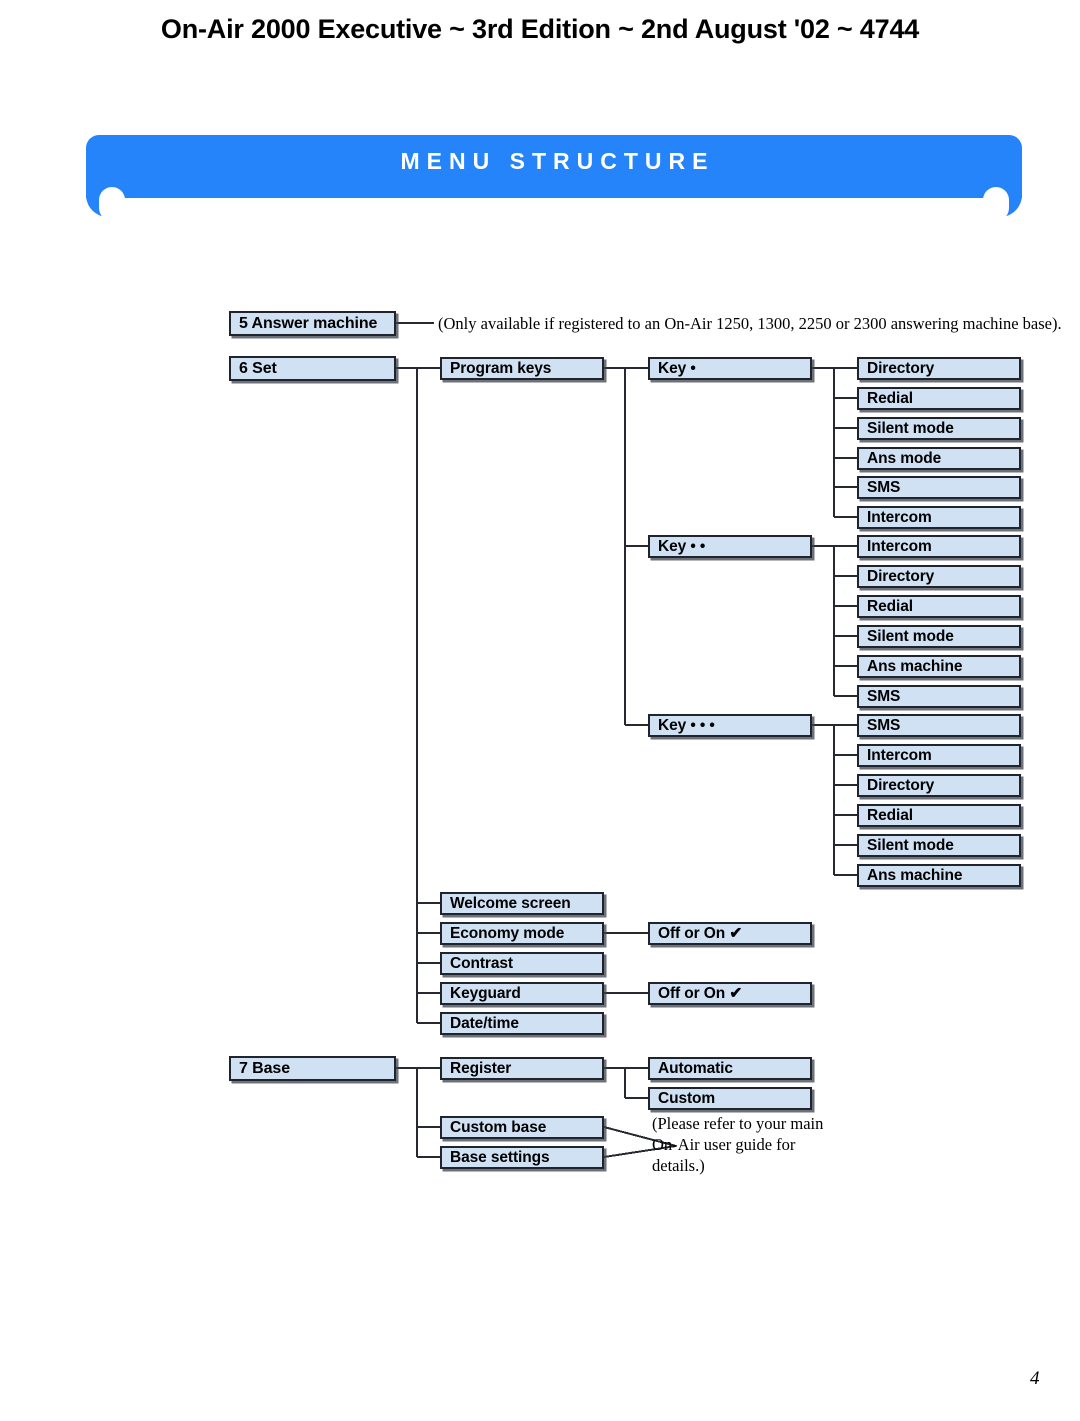  Describe the element at coordinates (522, 1157) in the screenshot. I see `node-base-settings: Base settings` at that location.